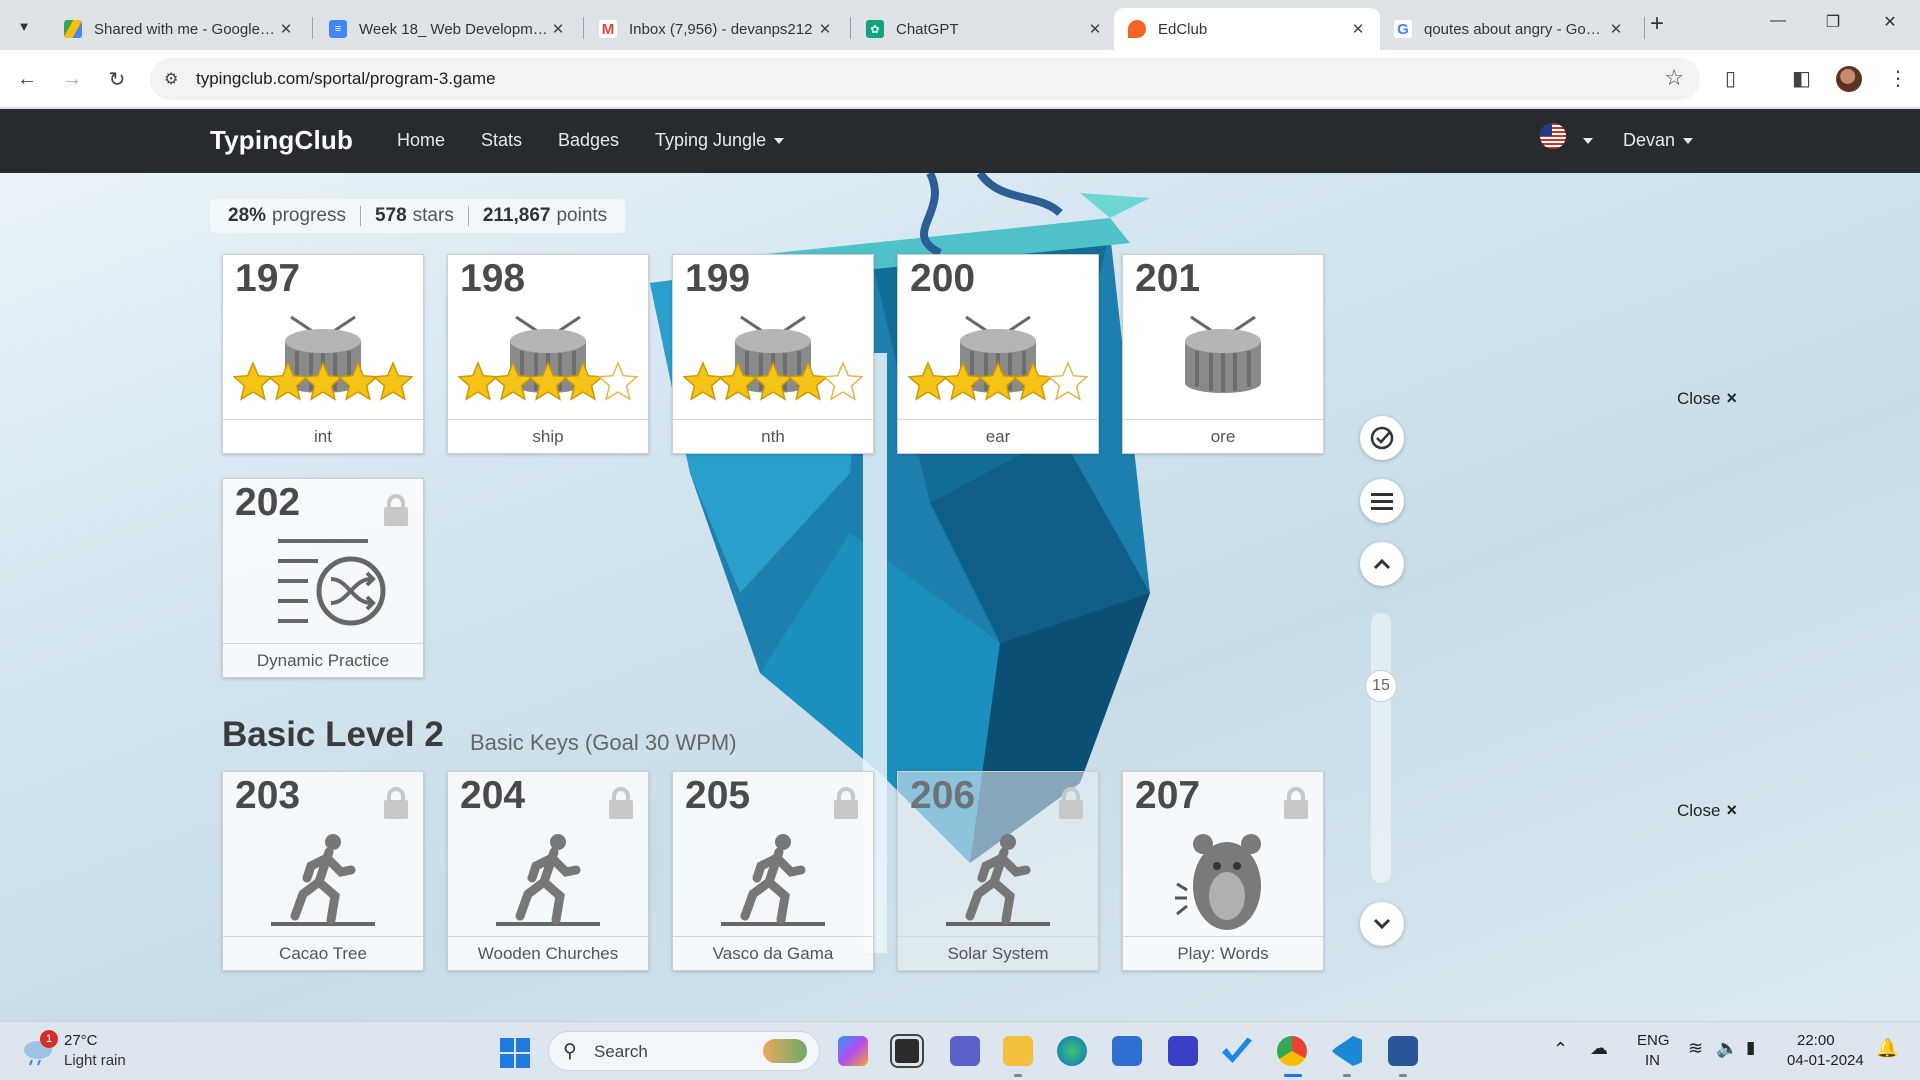 The image size is (1920, 1080). I want to click on user-menu: Devan, so click(1658, 140).